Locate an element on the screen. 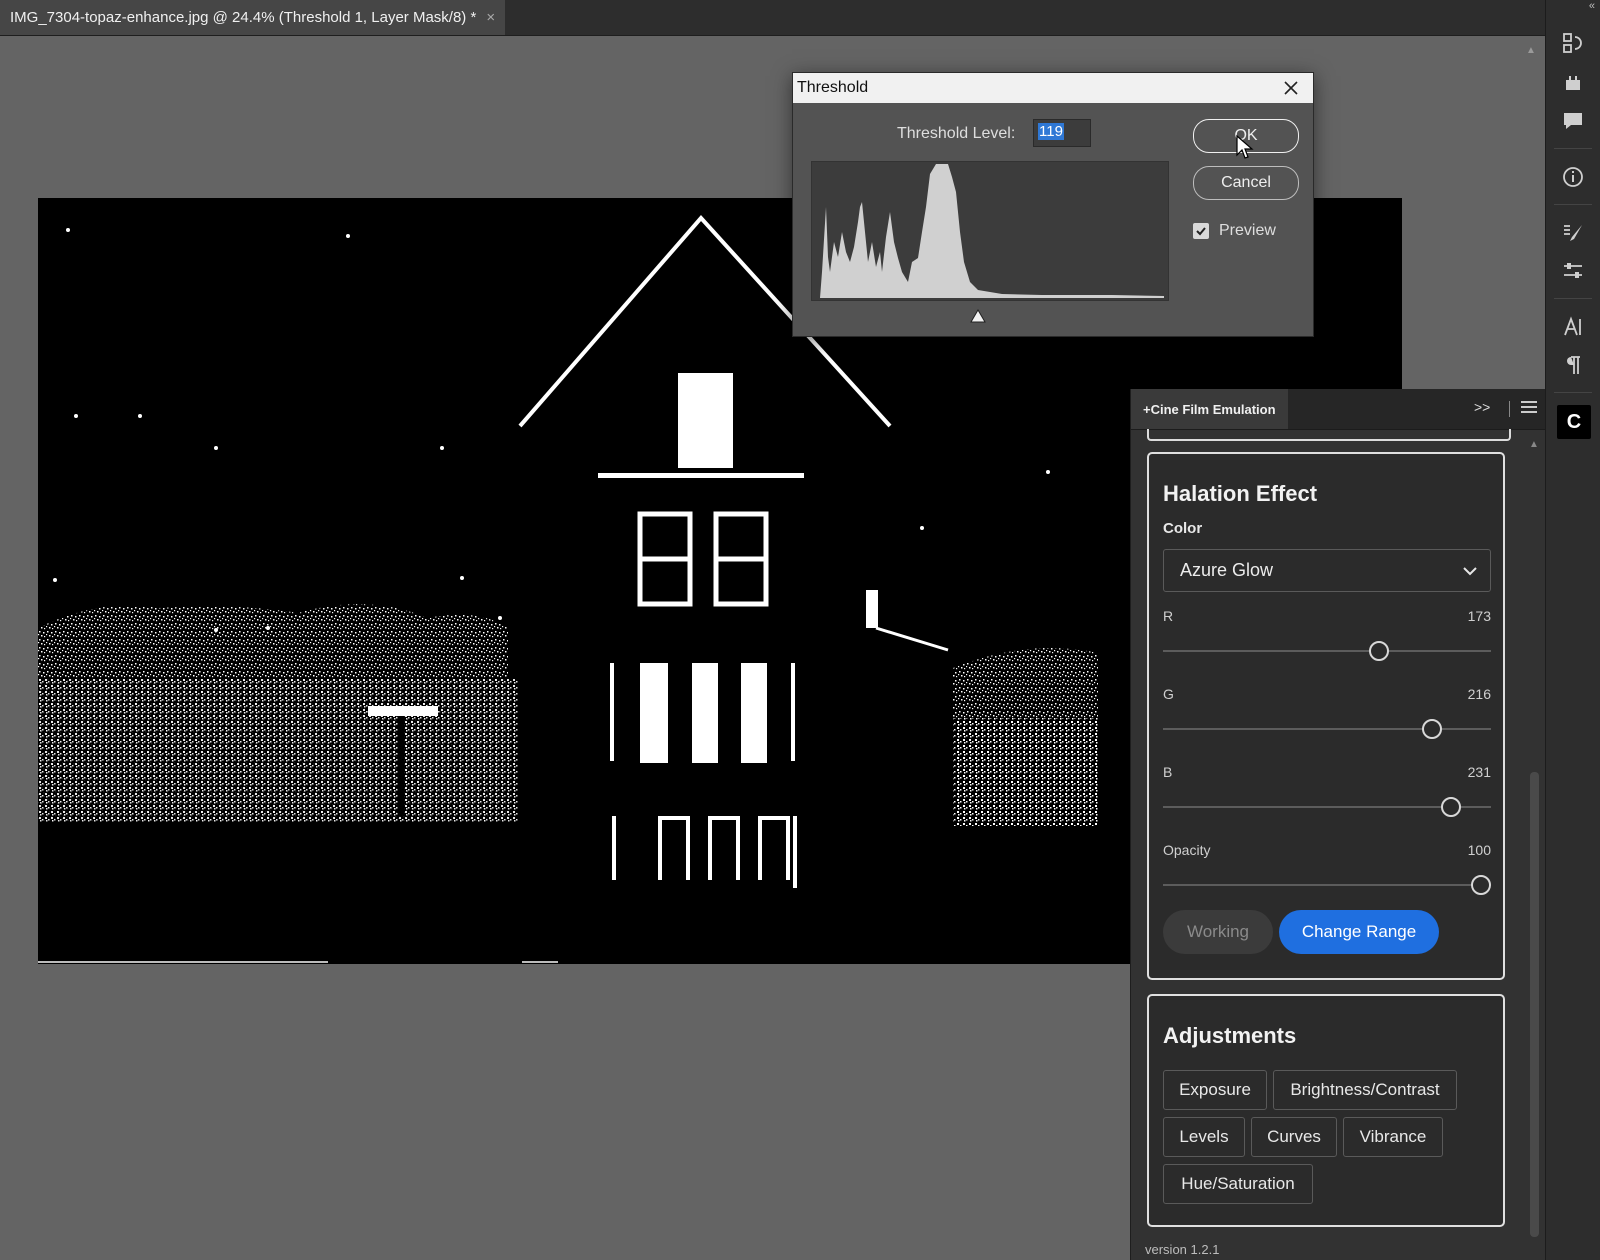 The height and width of the screenshot is (1260, 1600). vibrance-button: Vibrance is located at coordinates (1393, 1137).